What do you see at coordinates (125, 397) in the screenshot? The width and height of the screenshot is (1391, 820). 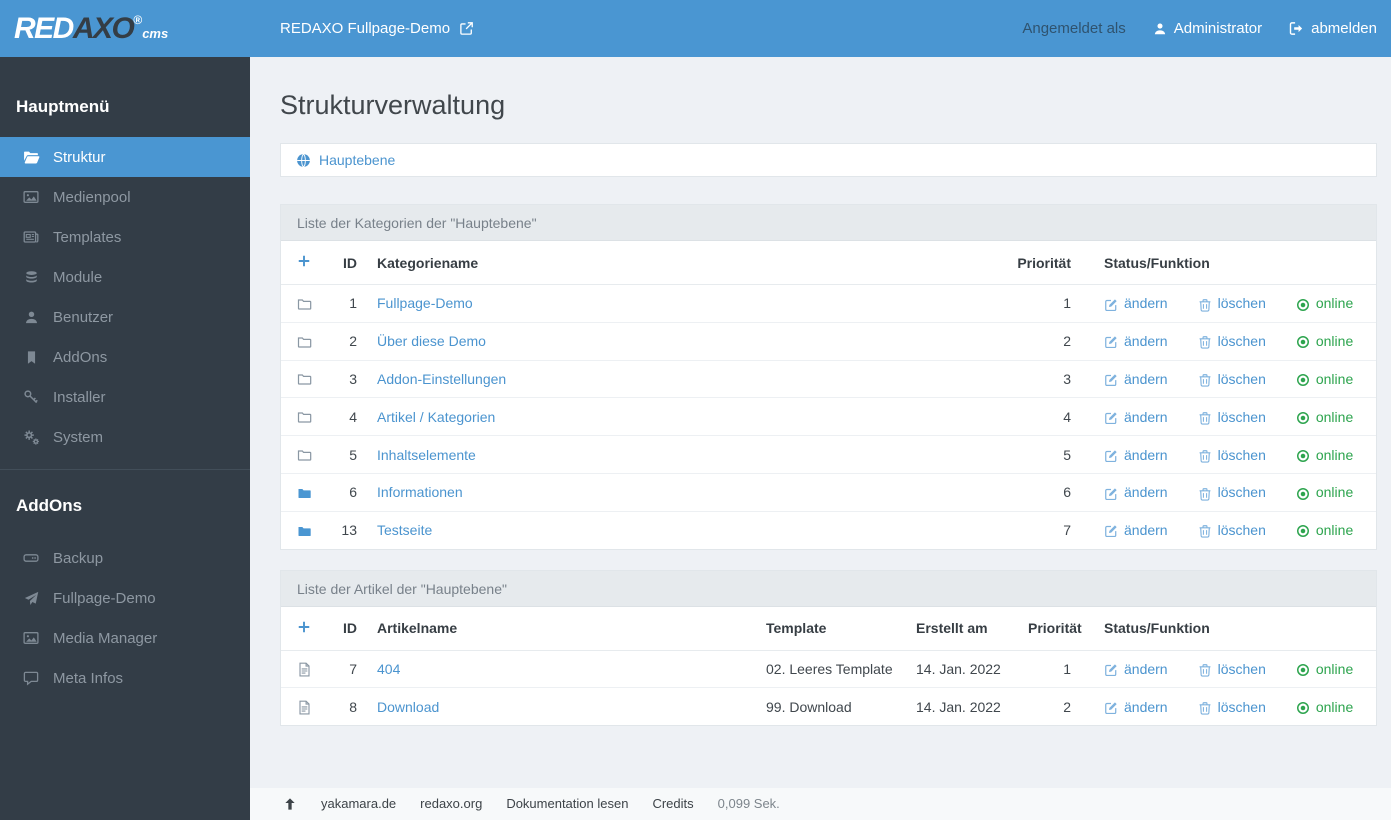 I see `sidebar-item-installer: Installer` at bounding box center [125, 397].